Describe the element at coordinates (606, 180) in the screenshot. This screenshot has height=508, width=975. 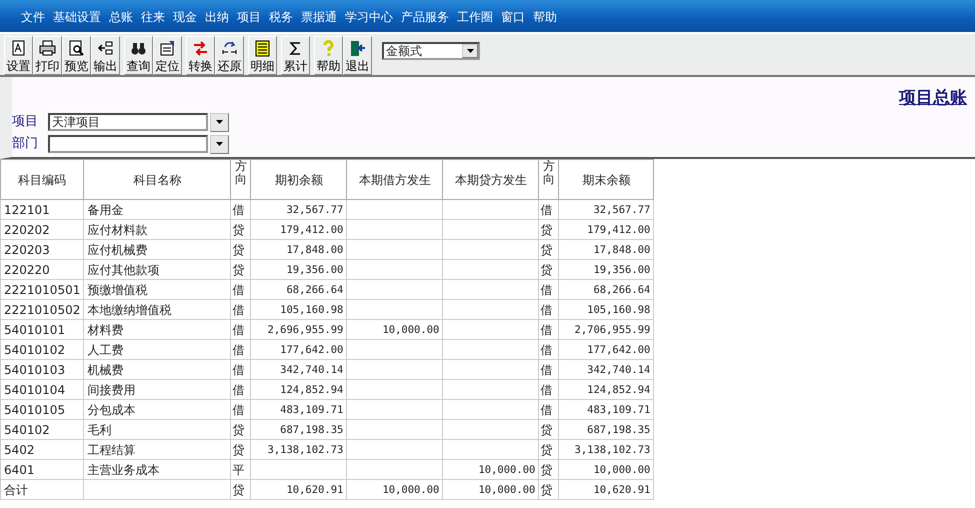
I see `column-header: 期末余额` at that location.